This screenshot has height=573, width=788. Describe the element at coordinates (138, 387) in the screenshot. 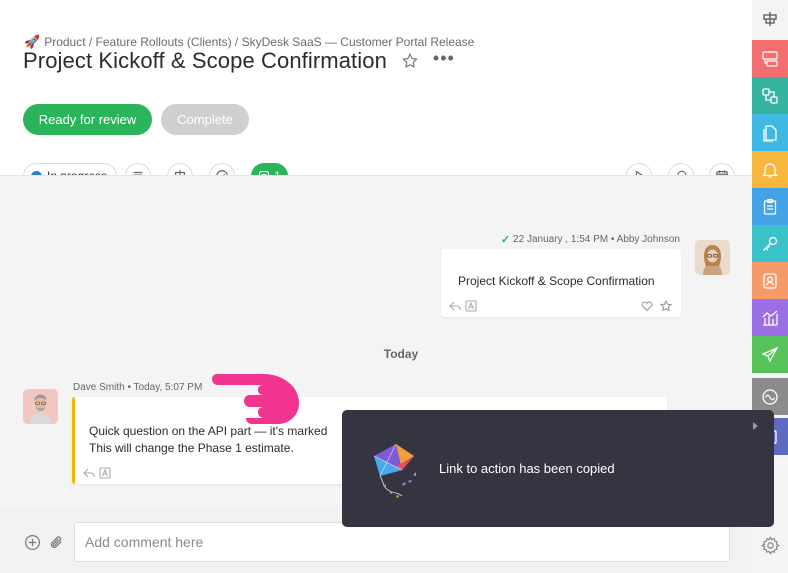

I see `message-meta: Dave Smith • Today, 5:07 PM` at that location.